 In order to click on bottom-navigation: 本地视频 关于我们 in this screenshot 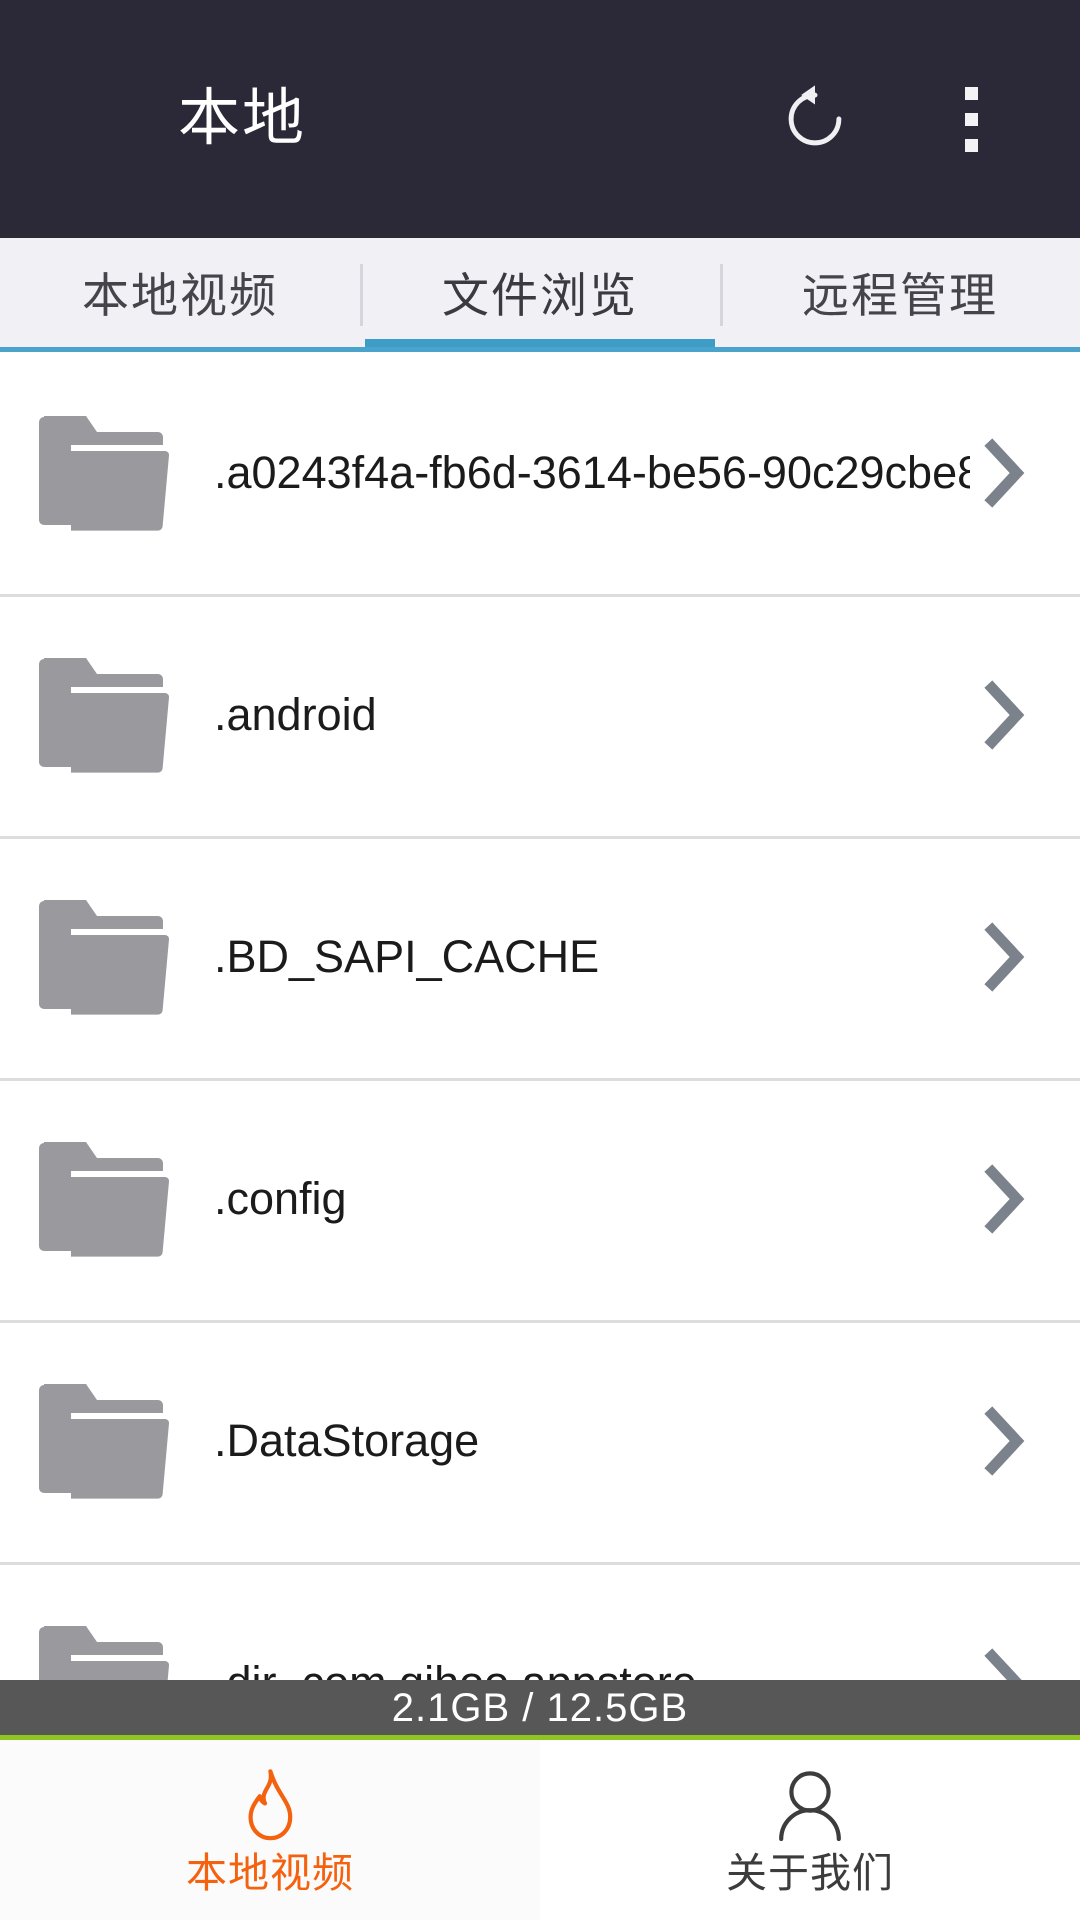, I will do `click(540, 1830)`.